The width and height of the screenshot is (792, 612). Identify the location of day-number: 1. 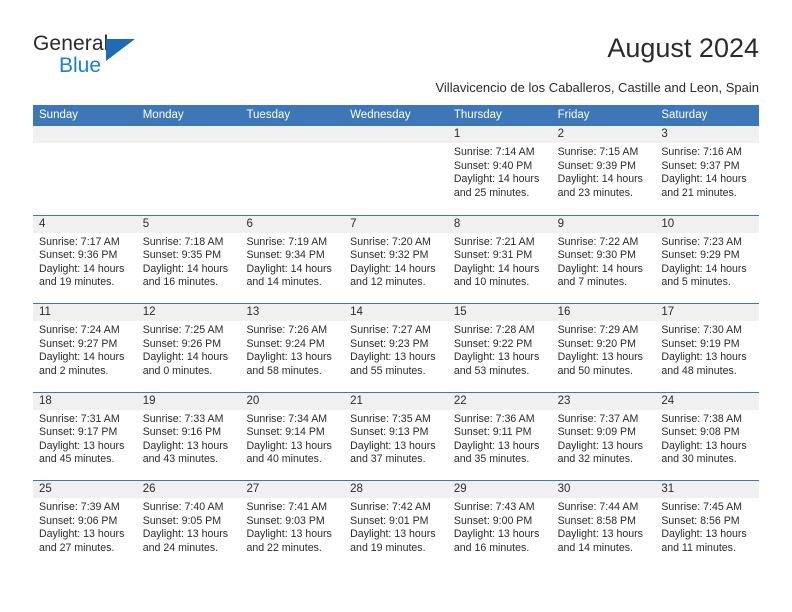
(499, 134).